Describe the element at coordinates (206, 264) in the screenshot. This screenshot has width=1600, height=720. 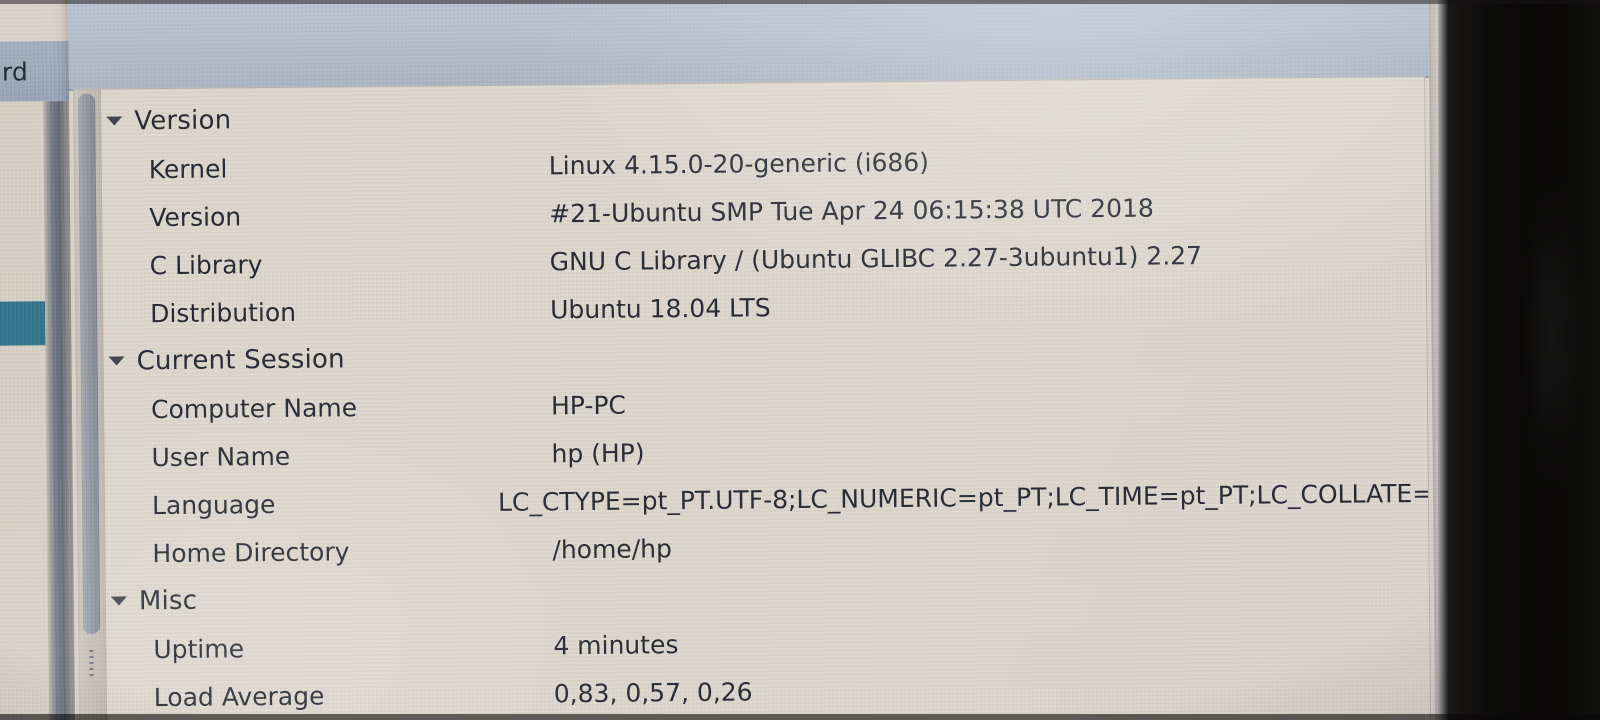
I see `row-key: C Library` at that location.